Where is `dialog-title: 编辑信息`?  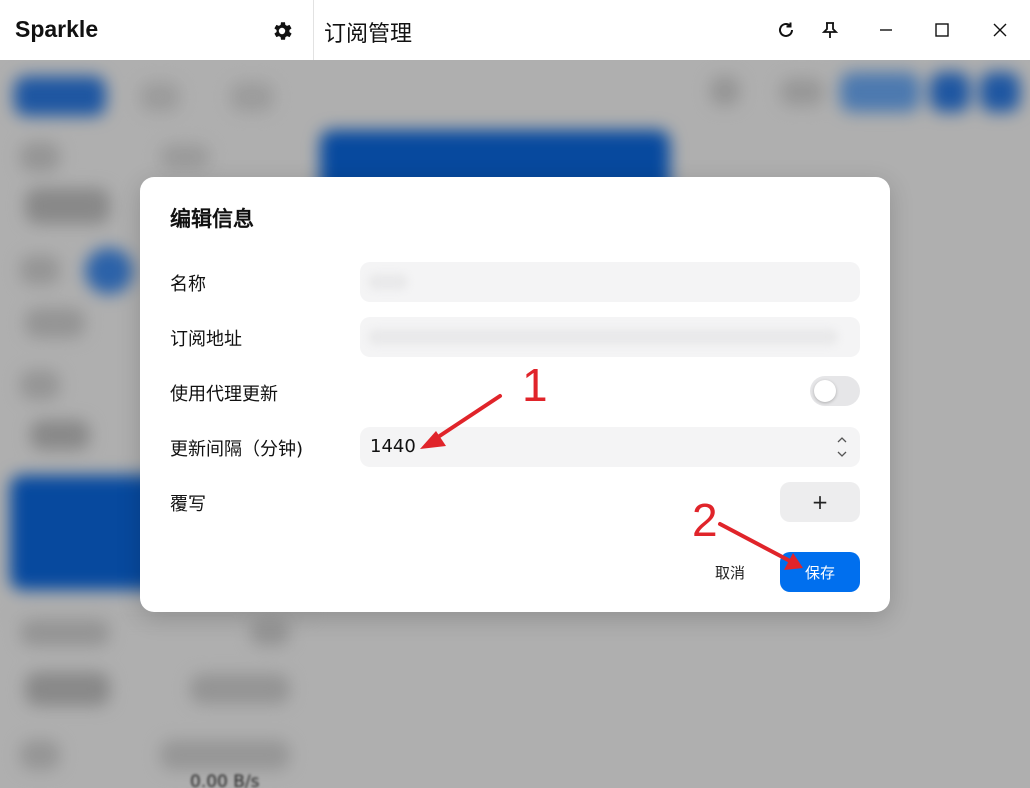
dialog-title: 编辑信息 is located at coordinates (212, 219).